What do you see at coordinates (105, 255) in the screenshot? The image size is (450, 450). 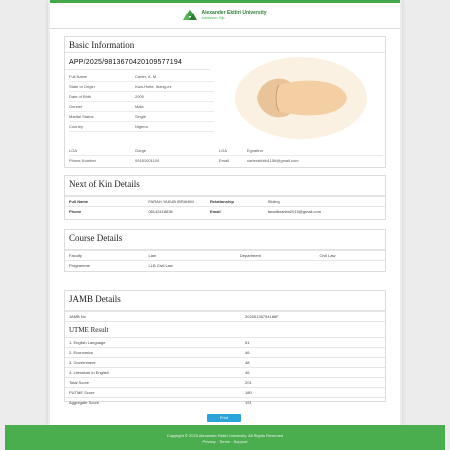 I see `cell-label: Faculty` at bounding box center [105, 255].